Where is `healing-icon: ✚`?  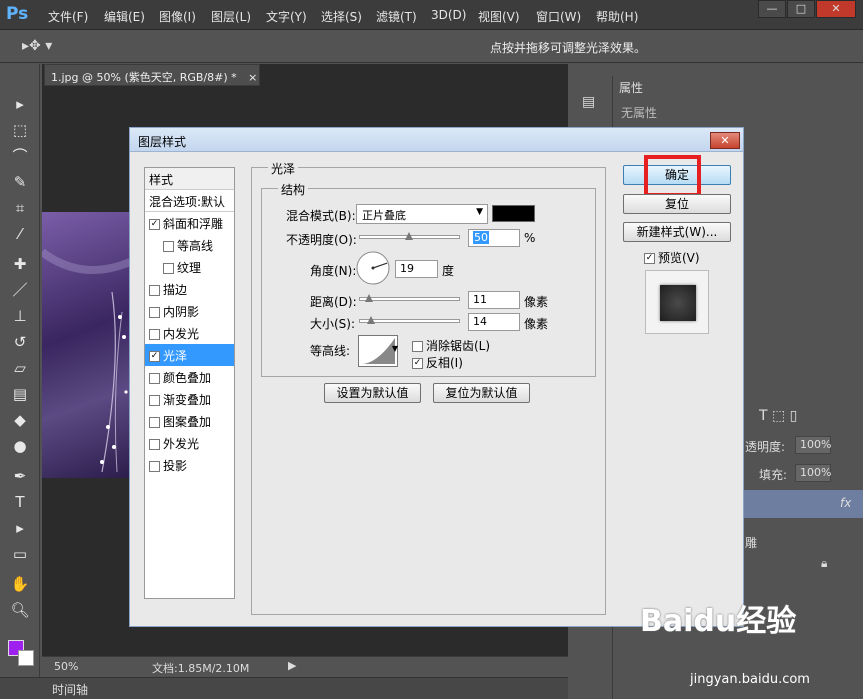 healing-icon: ✚ is located at coordinates (20, 264).